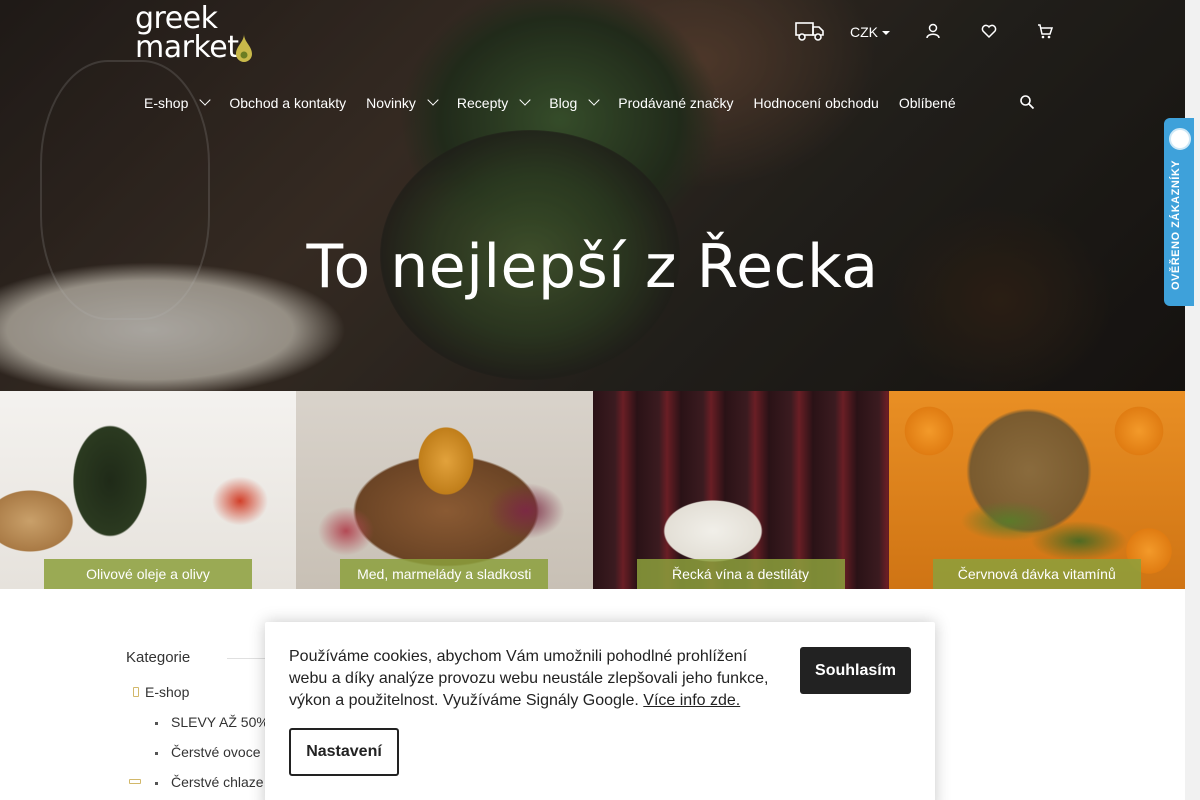  What do you see at coordinates (136, 692) in the screenshot?
I see `folder-icon` at bounding box center [136, 692].